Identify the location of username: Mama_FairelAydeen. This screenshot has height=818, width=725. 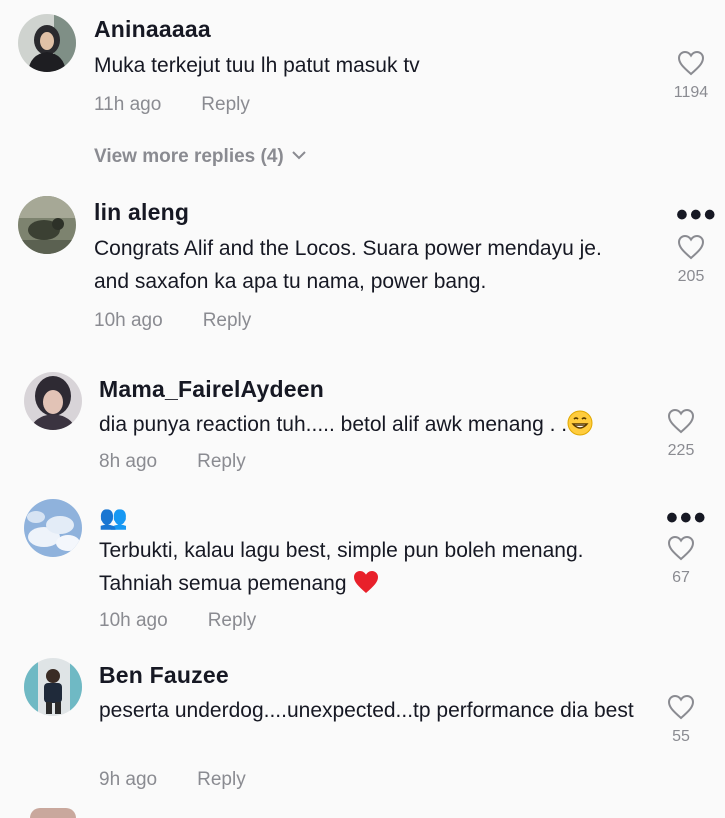
(211, 389).